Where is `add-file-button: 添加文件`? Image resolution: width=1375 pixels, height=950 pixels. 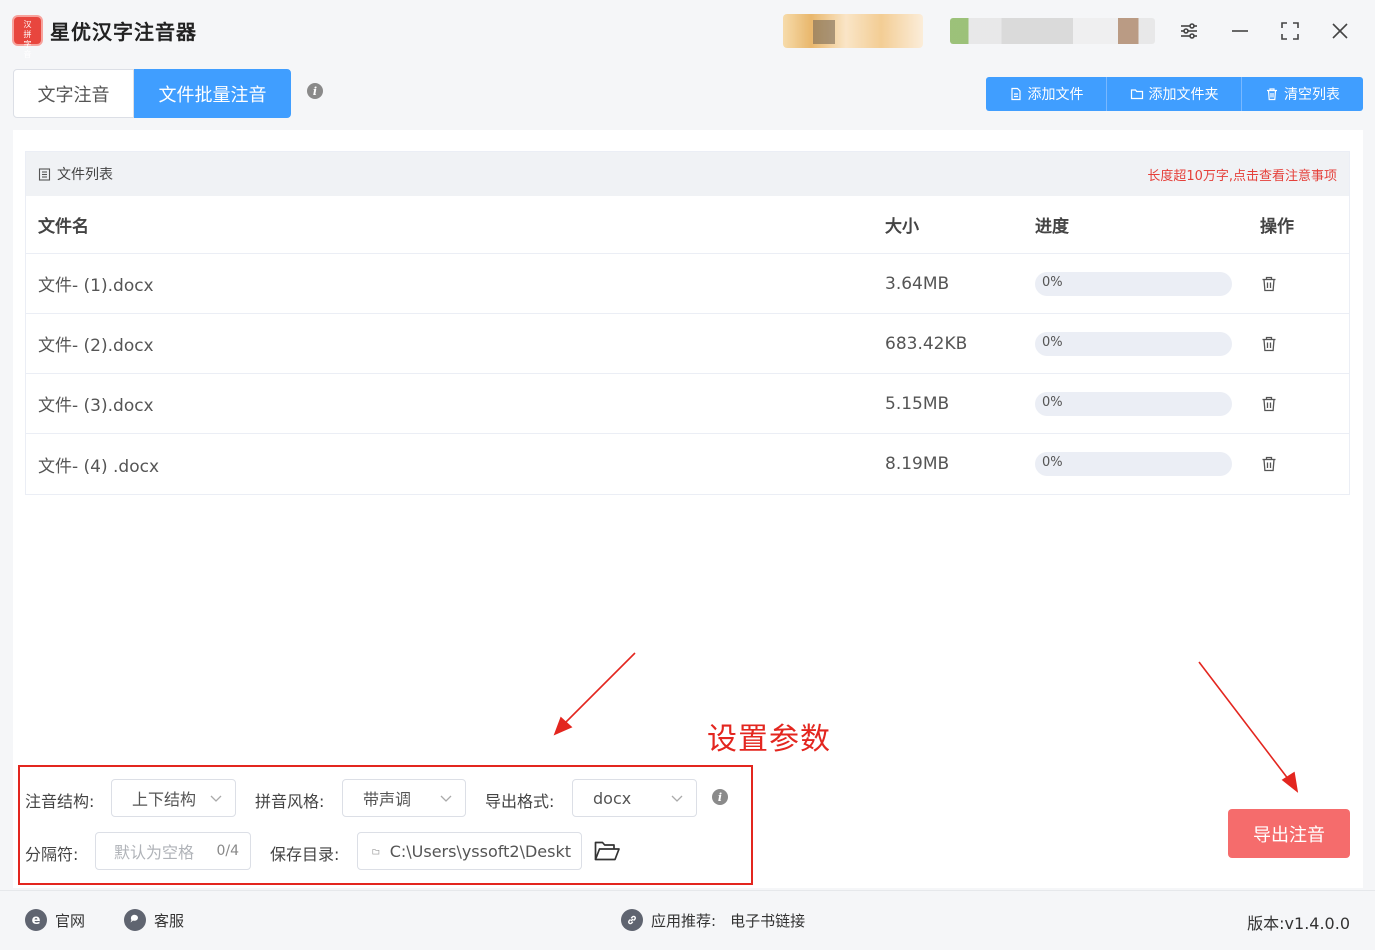
add-file-button: 添加文件 is located at coordinates (1046, 94).